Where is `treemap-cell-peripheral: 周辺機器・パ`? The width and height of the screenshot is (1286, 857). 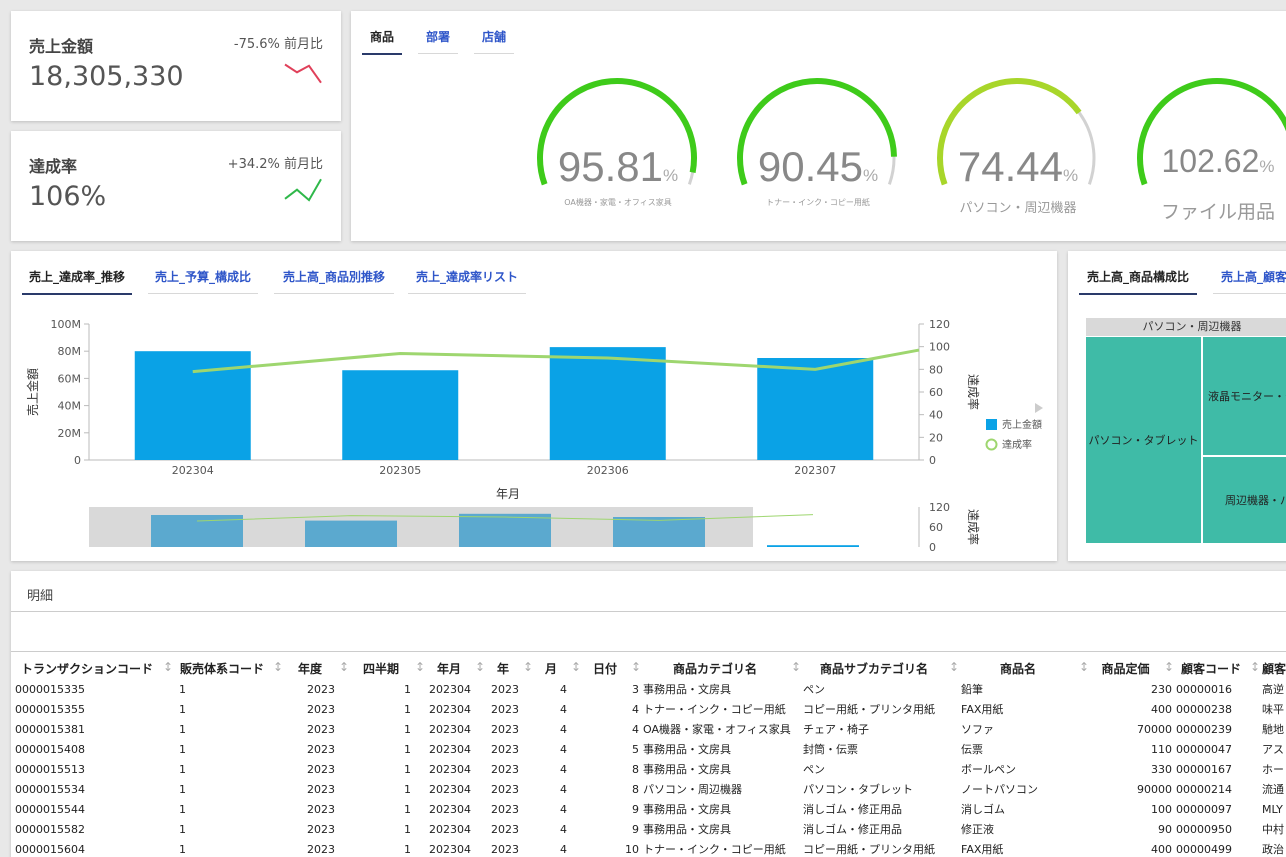 treemap-cell-peripheral: 周辺機器・パ is located at coordinates (1244, 500).